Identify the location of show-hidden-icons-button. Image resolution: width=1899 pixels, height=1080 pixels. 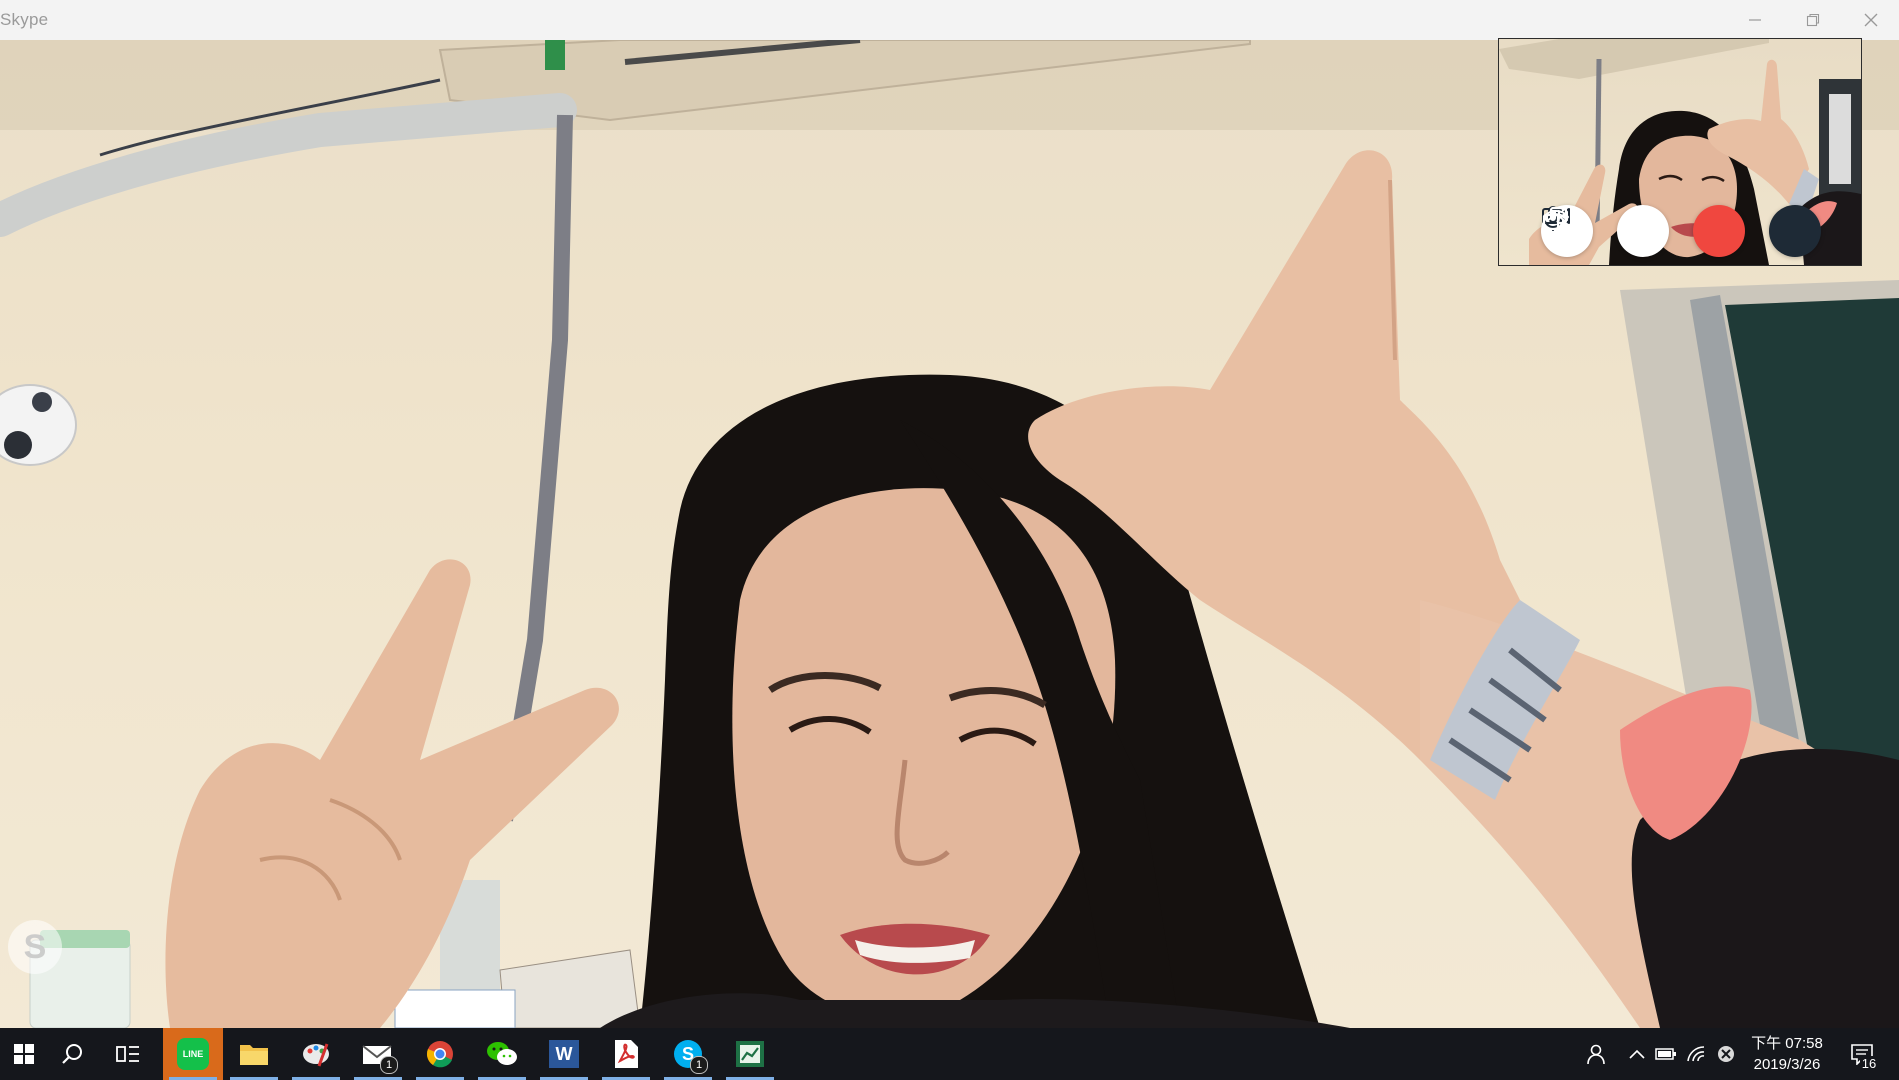
(1637, 1054).